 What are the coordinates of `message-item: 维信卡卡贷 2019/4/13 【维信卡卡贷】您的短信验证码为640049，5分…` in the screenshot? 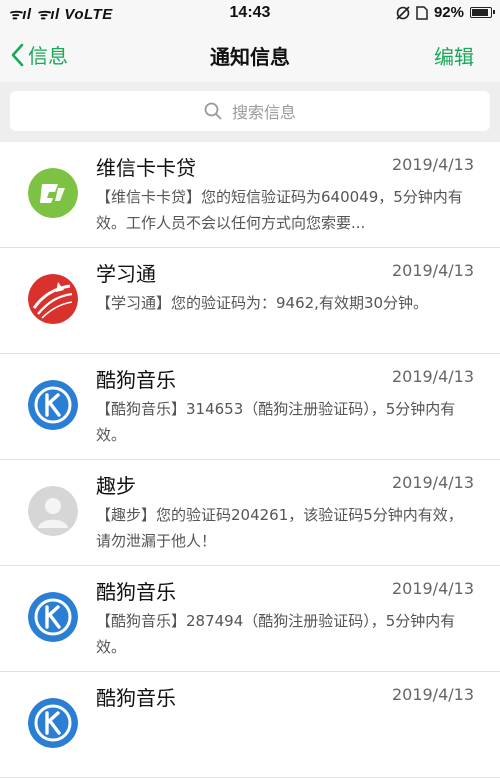 It's located at (250, 195).